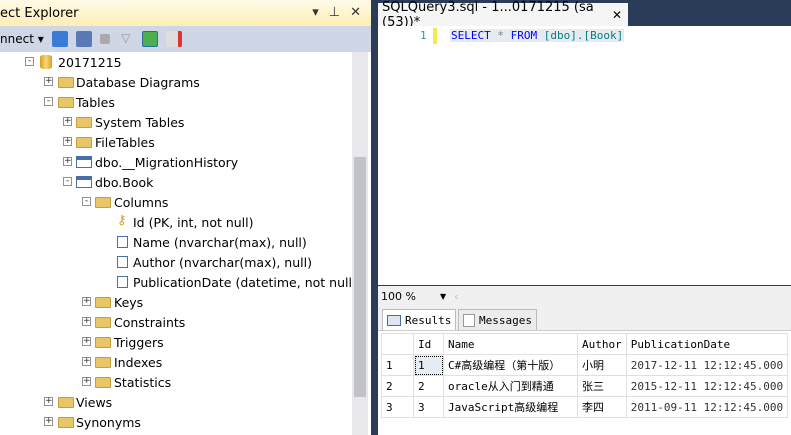 This screenshot has width=791, height=435. I want to click on tree-node-label: Triggers, so click(139, 342).